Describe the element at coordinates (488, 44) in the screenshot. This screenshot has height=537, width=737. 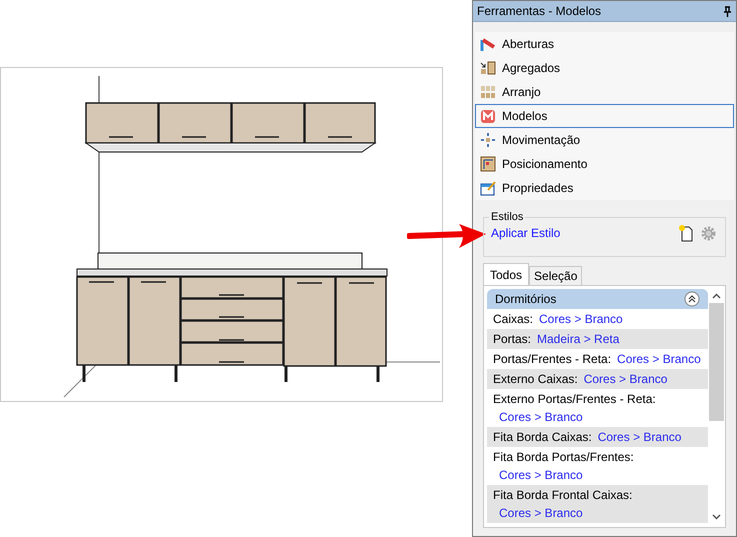
I see `aberturas-icon` at that location.